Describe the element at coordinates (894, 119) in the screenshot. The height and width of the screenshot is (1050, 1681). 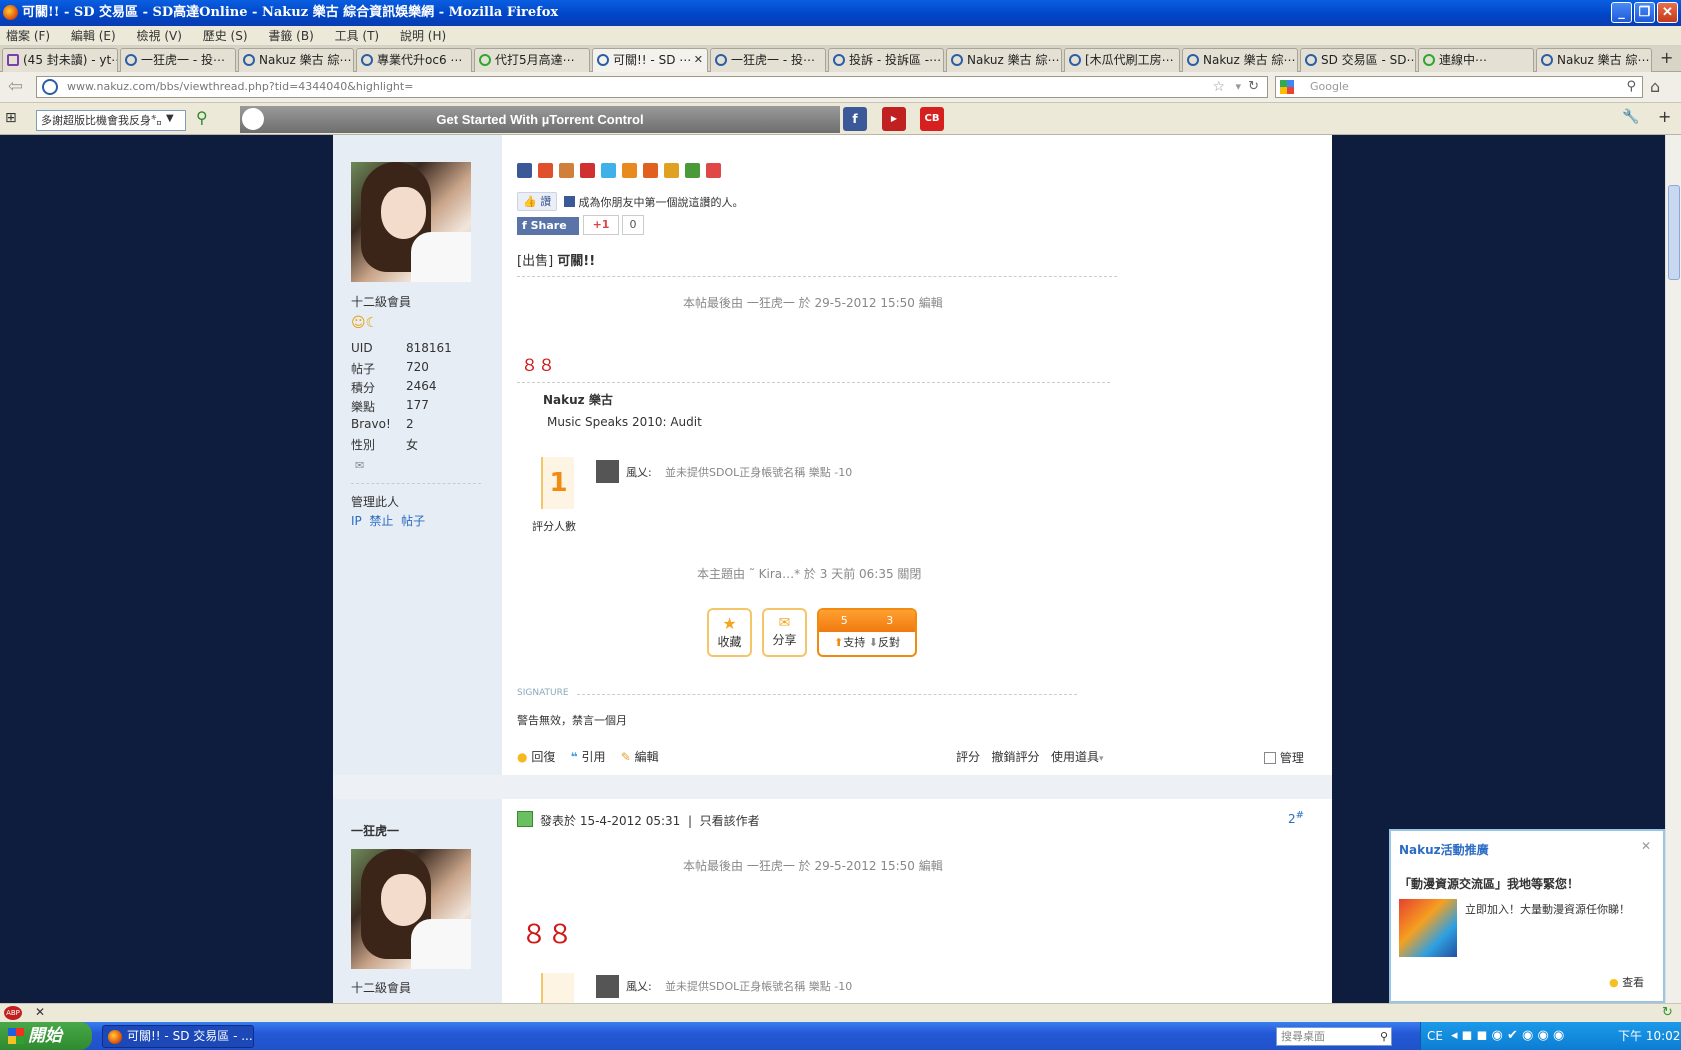
I see `play-vids-icon: ▶` at that location.